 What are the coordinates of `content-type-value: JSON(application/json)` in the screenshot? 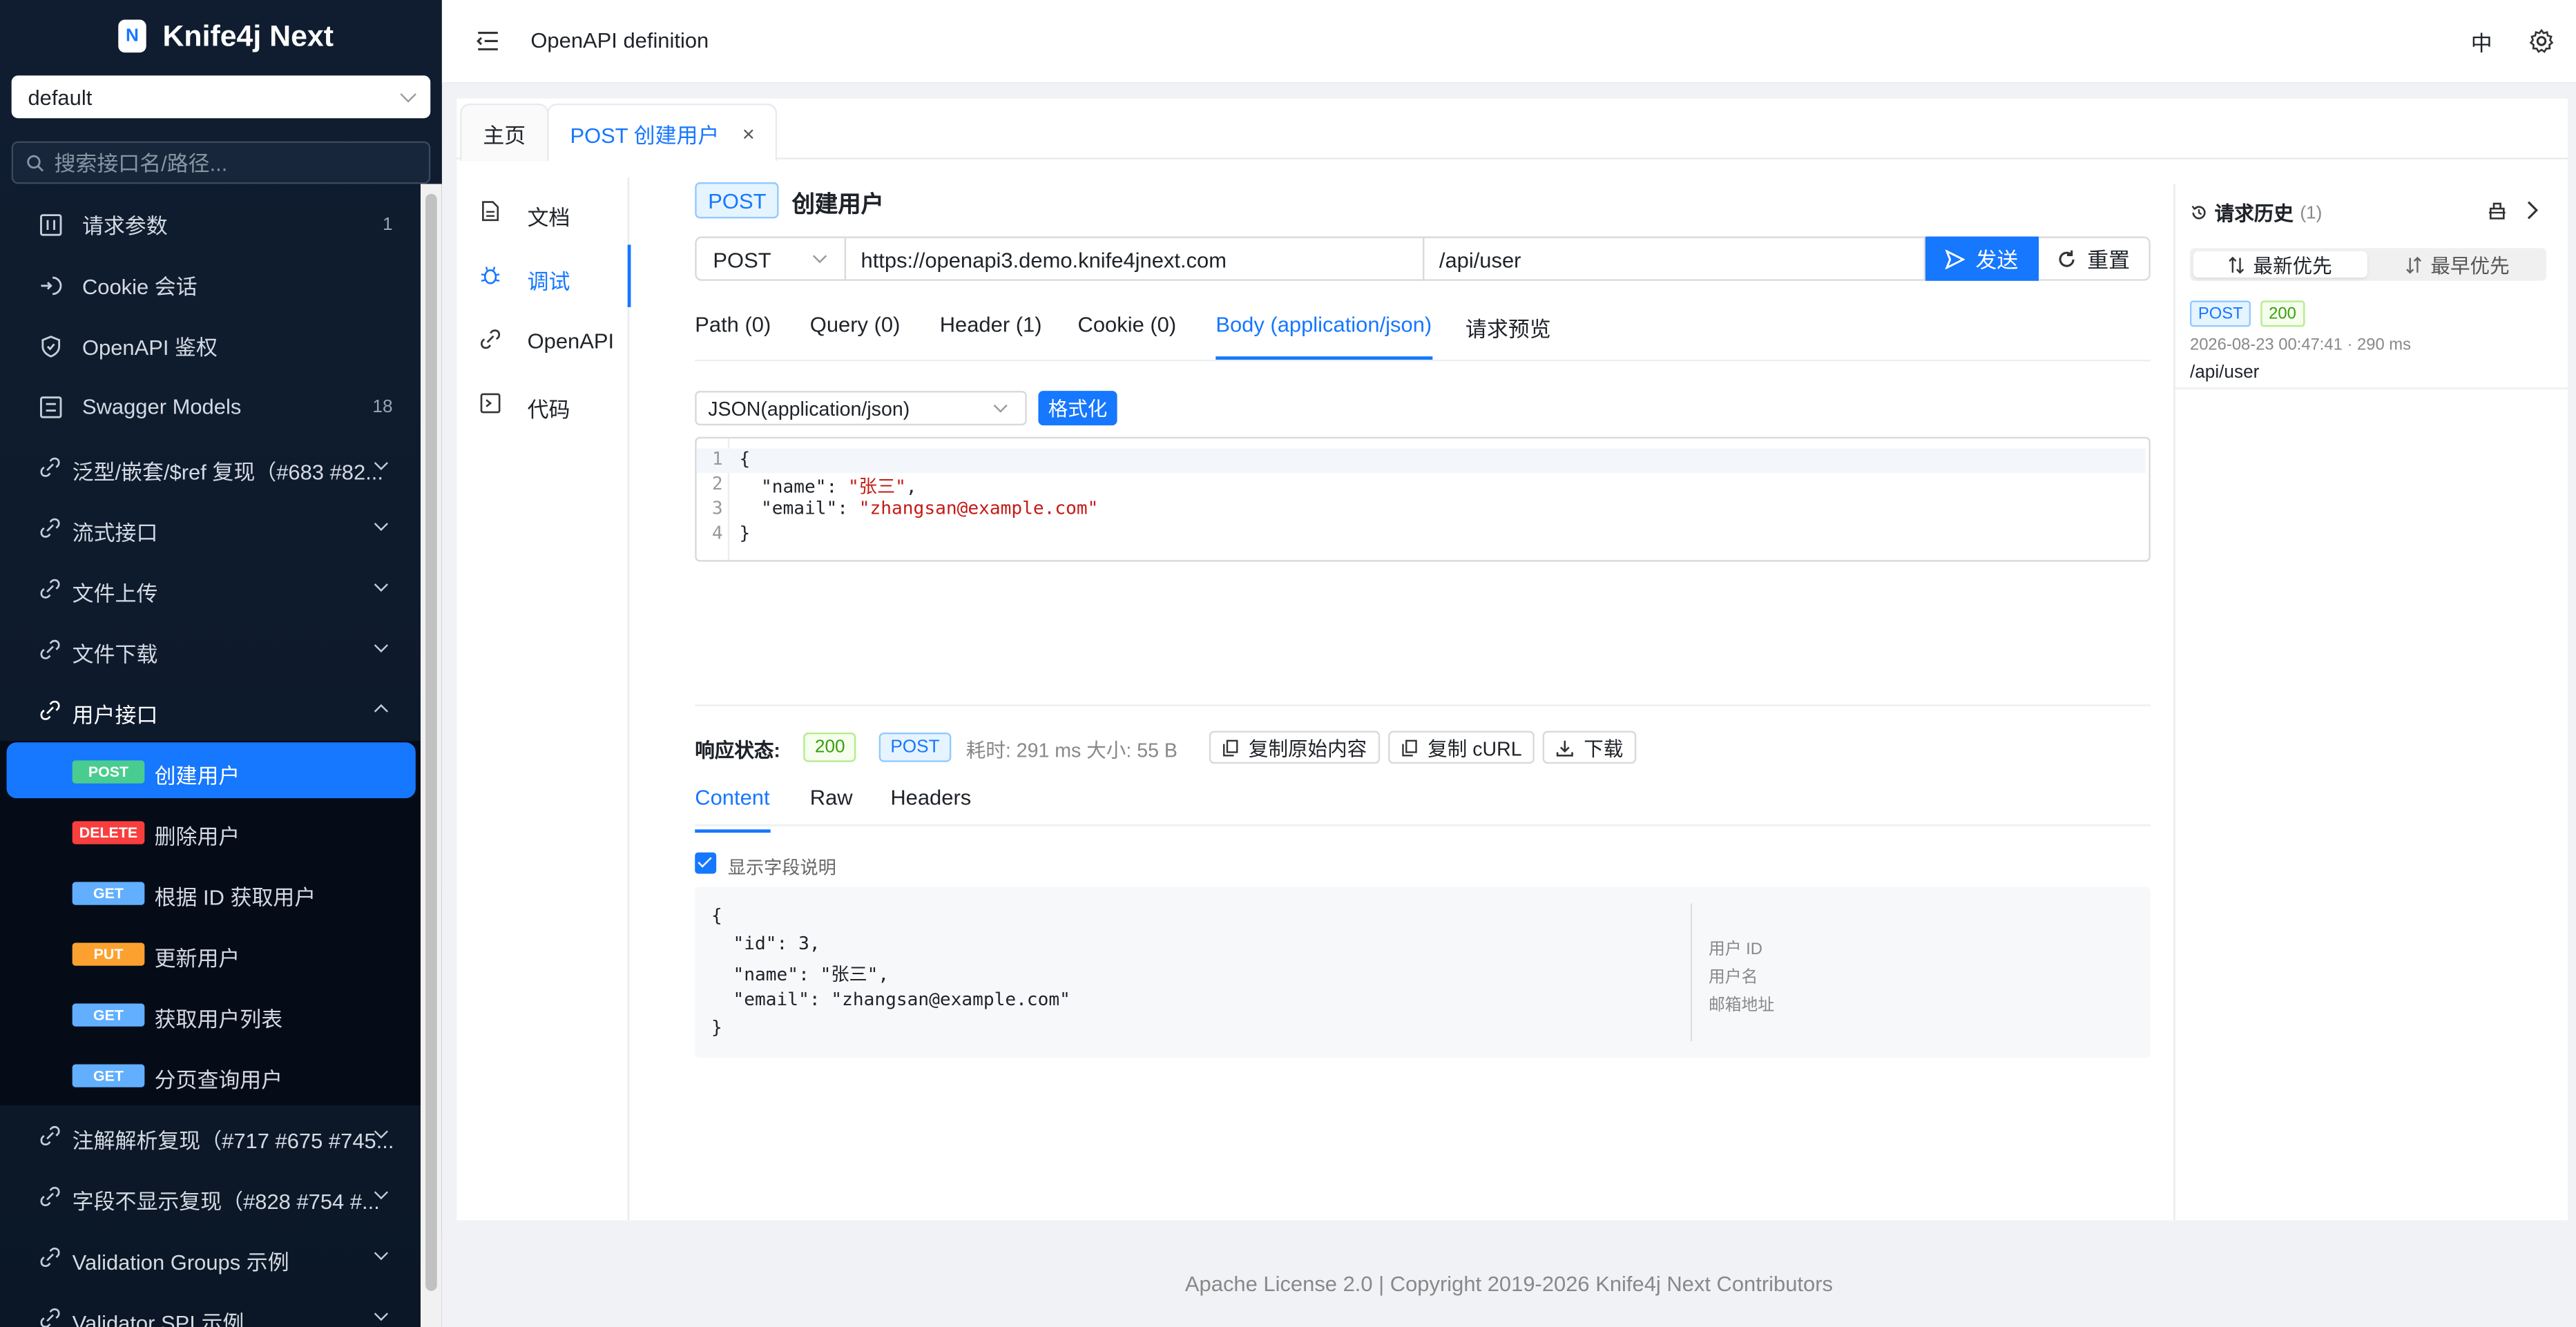 It's located at (809, 409).